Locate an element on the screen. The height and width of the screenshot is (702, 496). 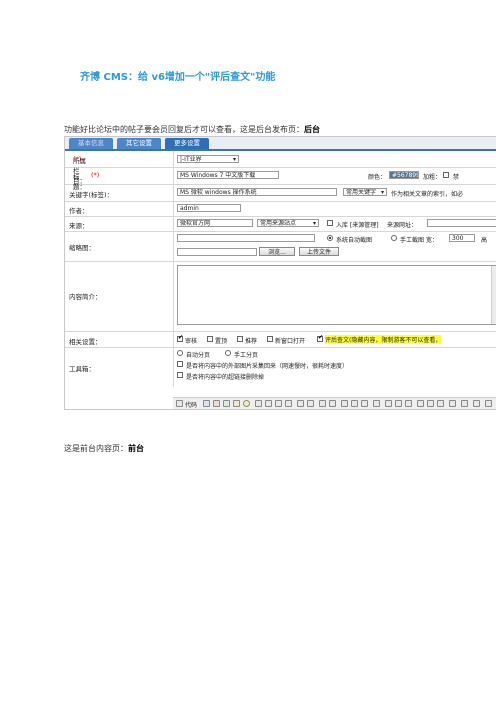
row-source: 来源： 微软官方网 常用来源站点 入库 [来源管理] 来源网址： is located at coordinates (280, 224).